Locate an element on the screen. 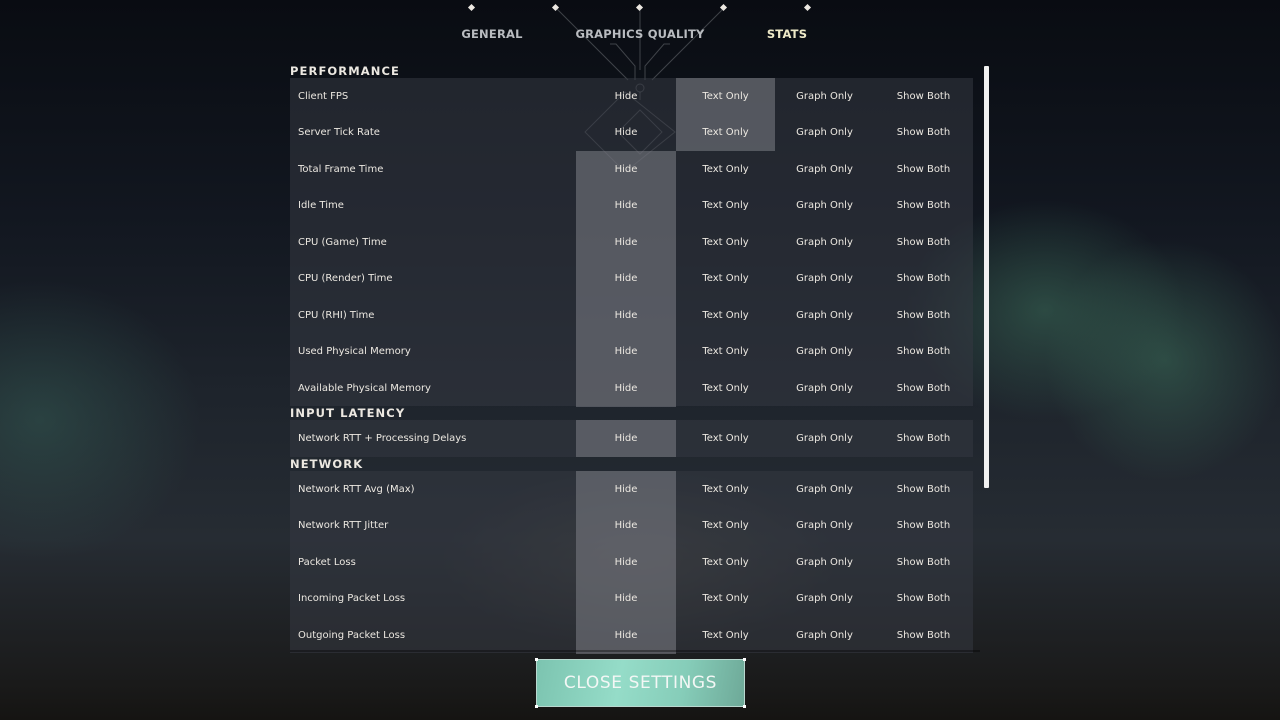 This screenshot has height=720, width=1280. panel-divider is located at coordinates (635, 651).